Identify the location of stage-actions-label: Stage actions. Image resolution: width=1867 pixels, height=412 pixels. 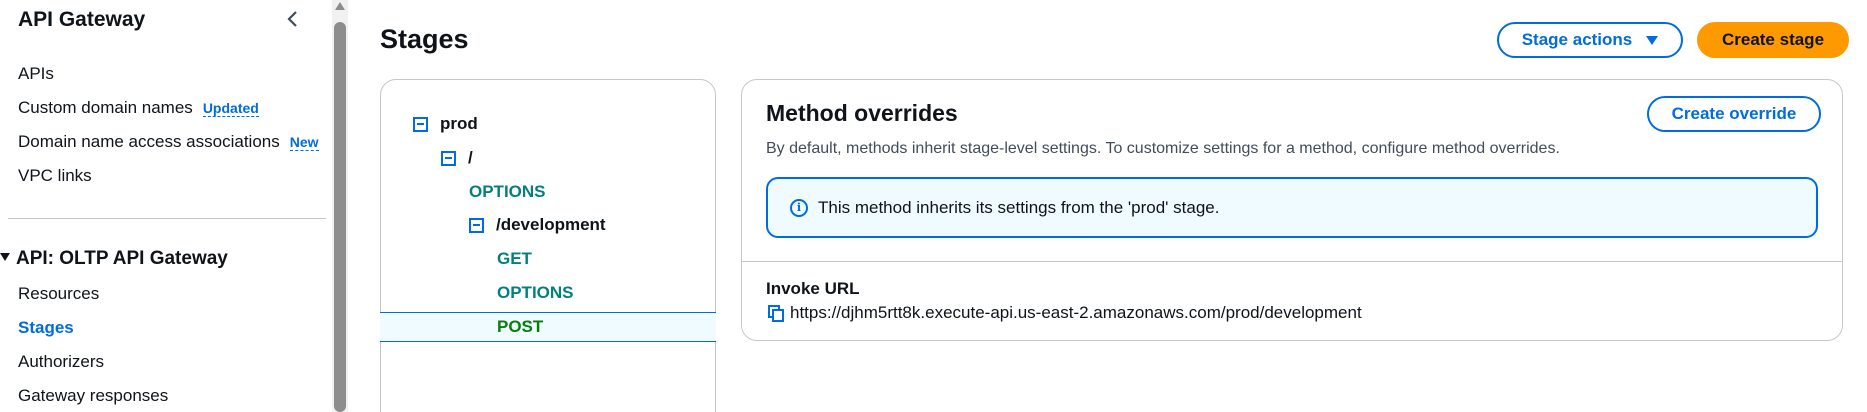
(1577, 39).